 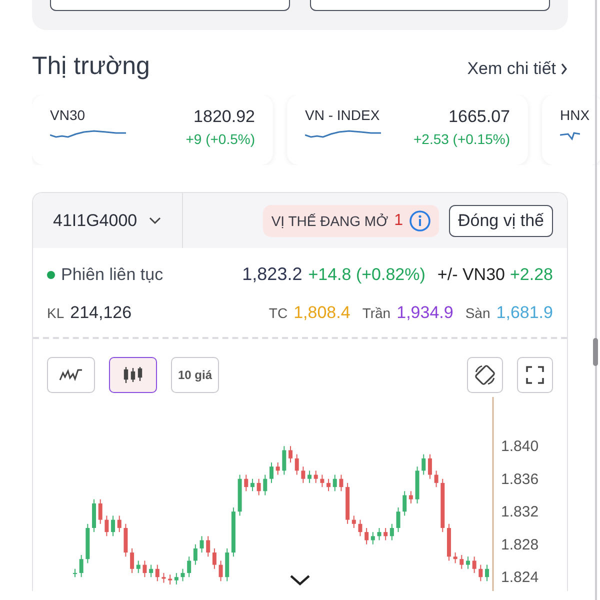 I want to click on axis-label: 1.828, so click(x=520, y=545).